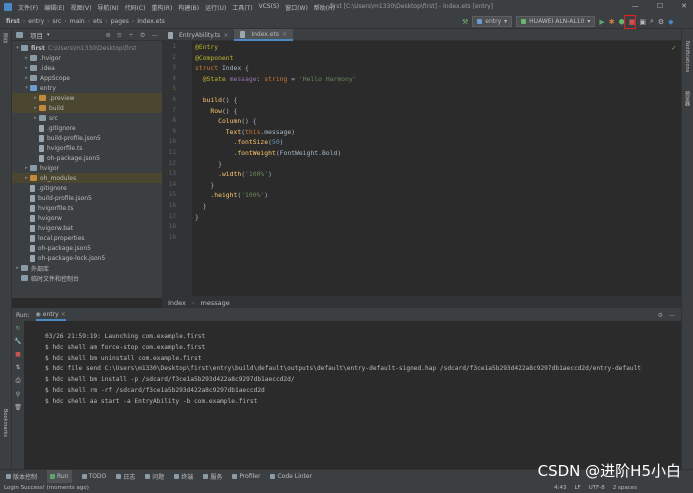 Image resolution: width=693 pixels, height=493 pixels. Describe the element at coordinates (183, 476) in the screenshot. I see `bottom-tab: 终端` at that location.